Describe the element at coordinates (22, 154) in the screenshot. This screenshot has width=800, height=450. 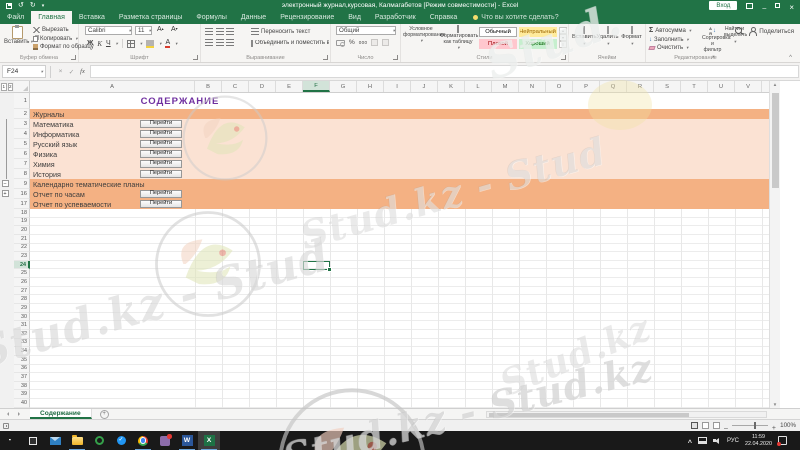
I see `row-header-6: 6` at that location.